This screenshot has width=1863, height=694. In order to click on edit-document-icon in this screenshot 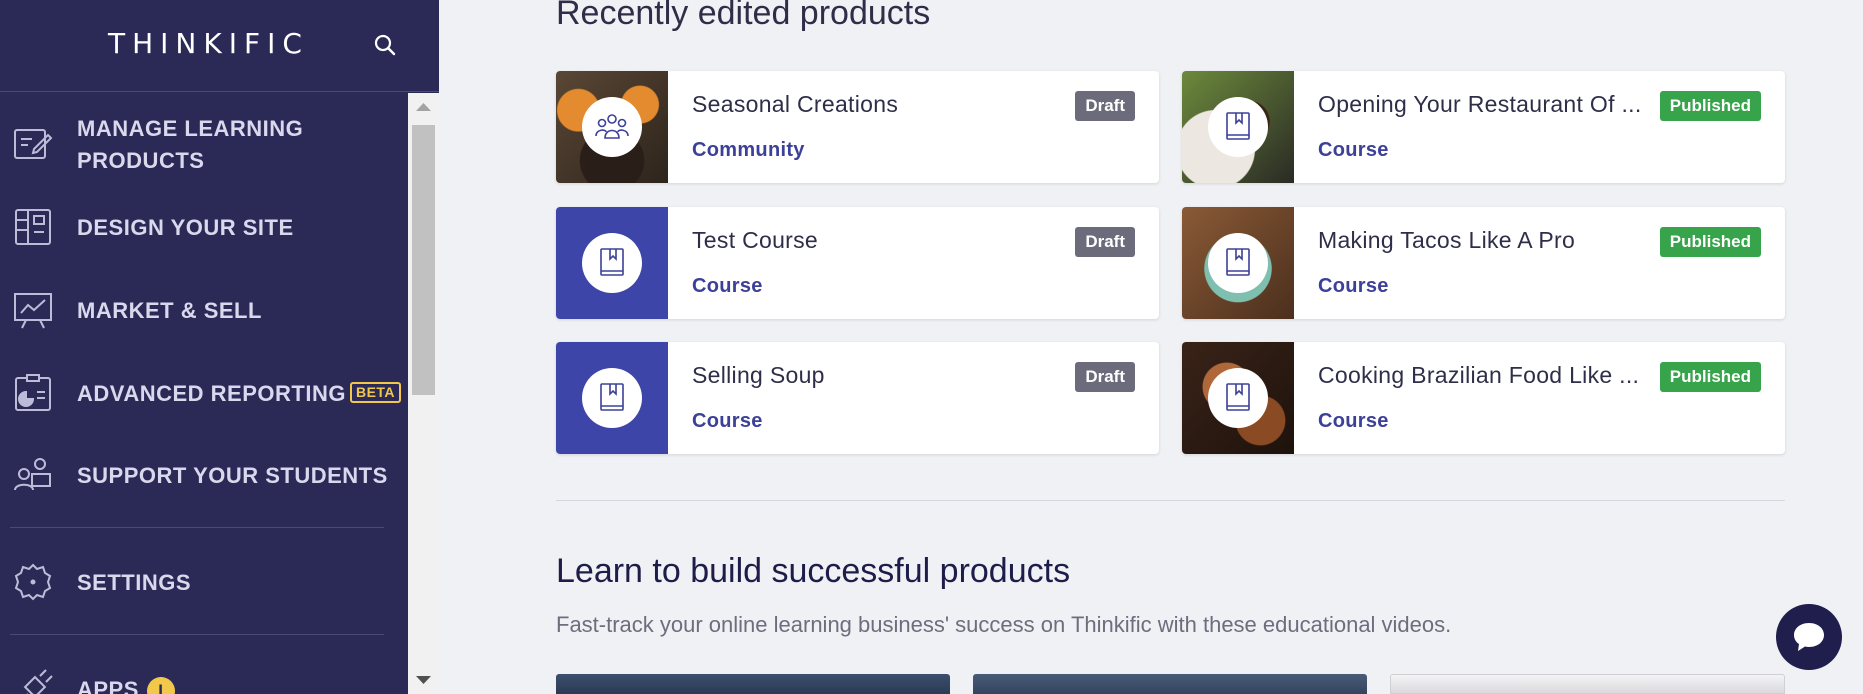, I will do `click(33, 144)`.